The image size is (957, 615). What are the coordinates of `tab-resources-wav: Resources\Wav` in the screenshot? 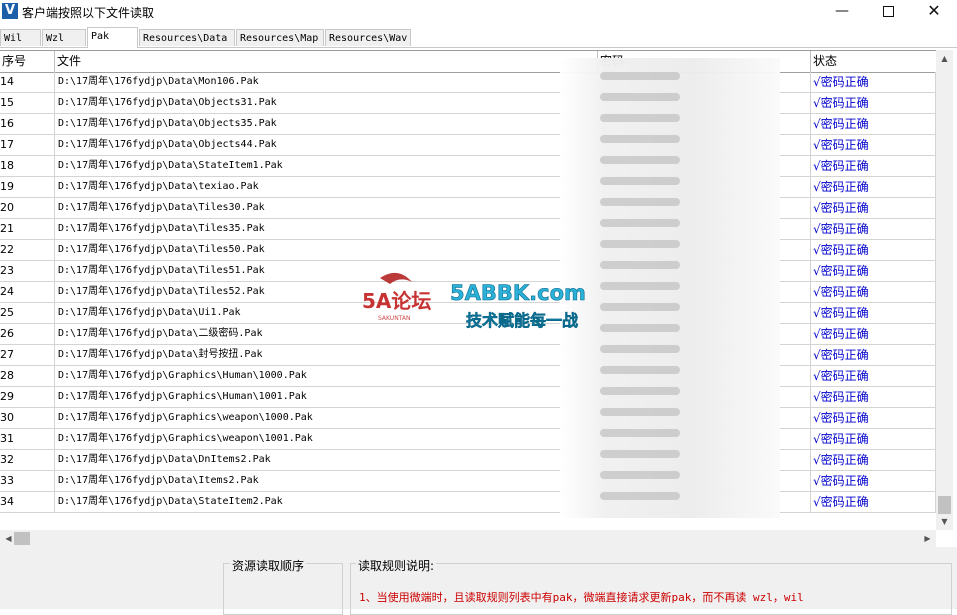 It's located at (368, 37).